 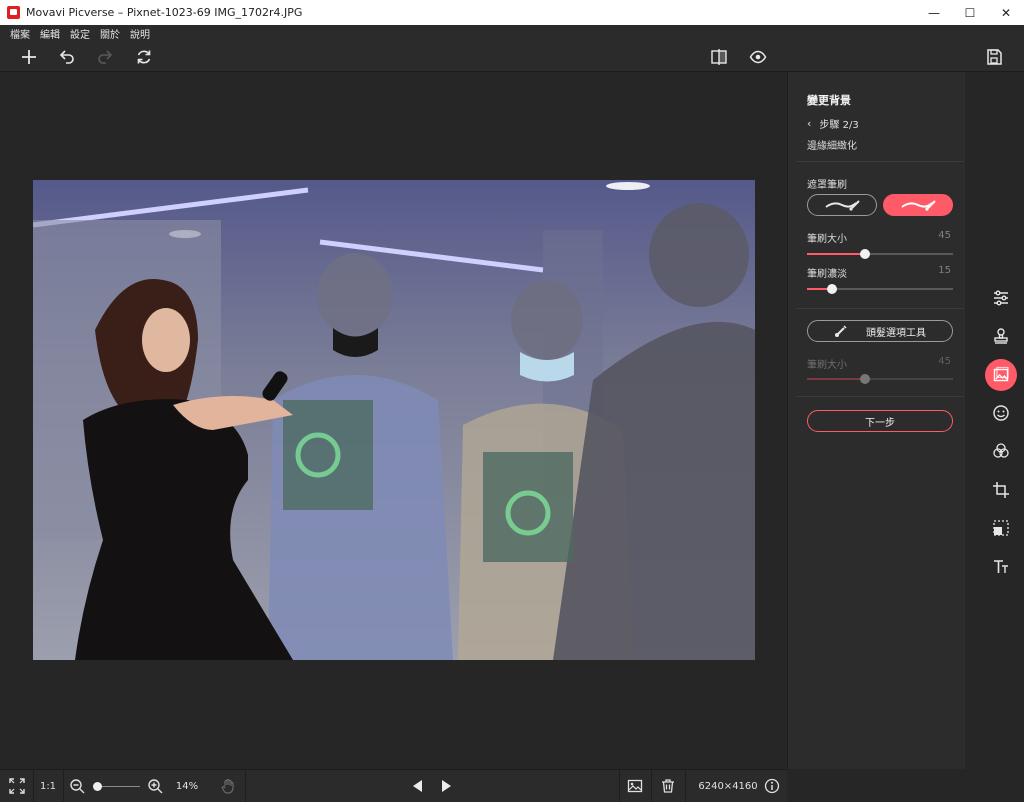 I want to click on app-logo-icon, so click(x=13, y=12).